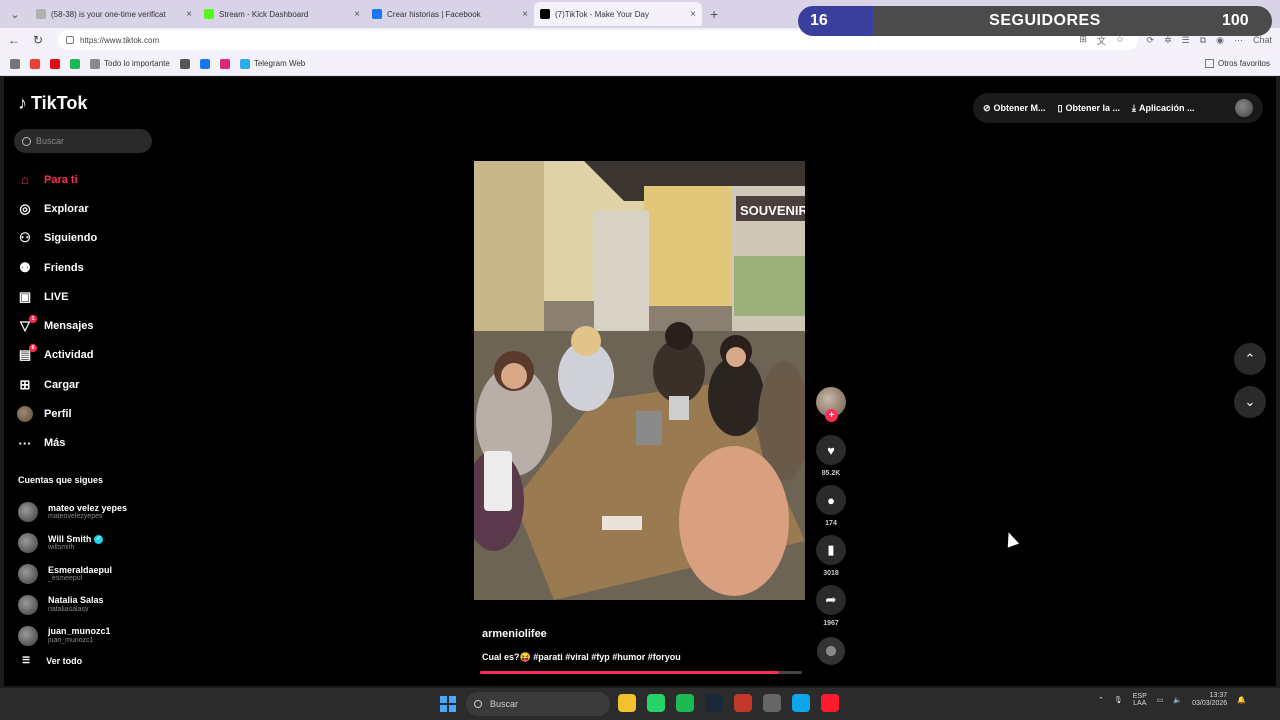 The width and height of the screenshot is (1280, 720). I want to click on video-author: armeniolifee, so click(581, 634).